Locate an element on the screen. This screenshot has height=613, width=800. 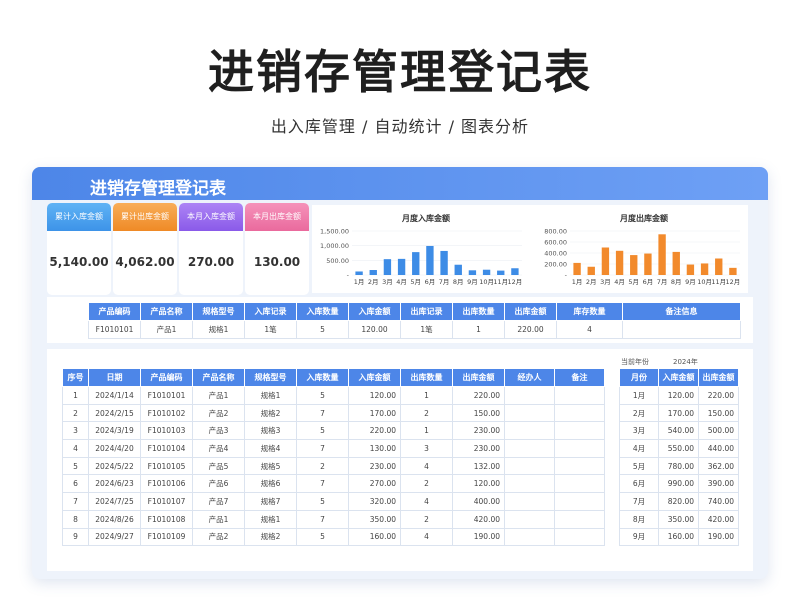
table-cell: F1010104 is located at coordinates (166, 448).